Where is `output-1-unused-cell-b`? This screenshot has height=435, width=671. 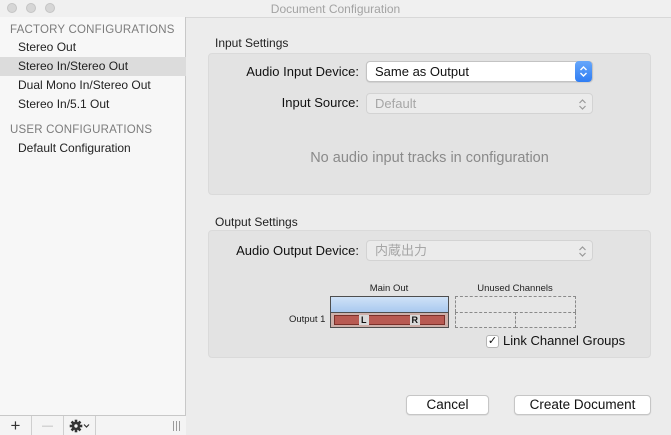 output-1-unused-cell-b is located at coordinates (545, 320).